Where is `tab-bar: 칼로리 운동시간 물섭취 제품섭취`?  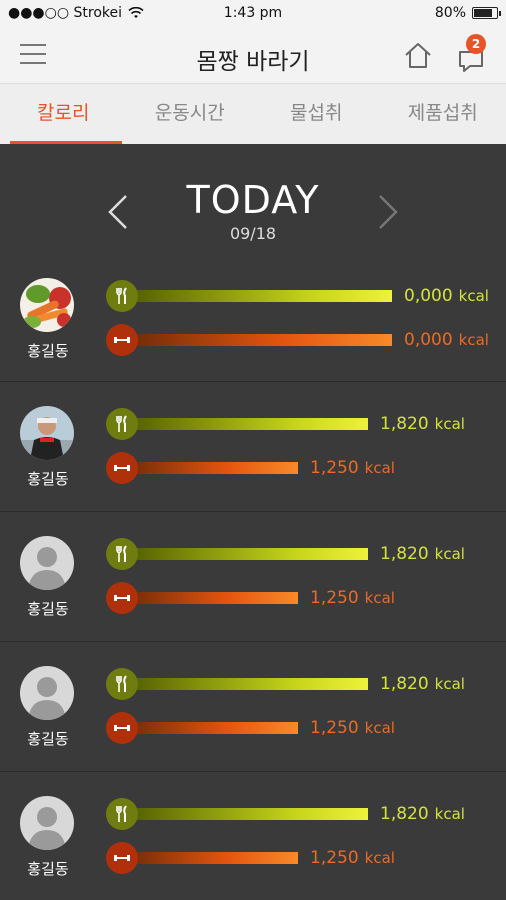
tab-bar: 칼로리 운동시간 물섭취 제품섭취 is located at coordinates (253, 114).